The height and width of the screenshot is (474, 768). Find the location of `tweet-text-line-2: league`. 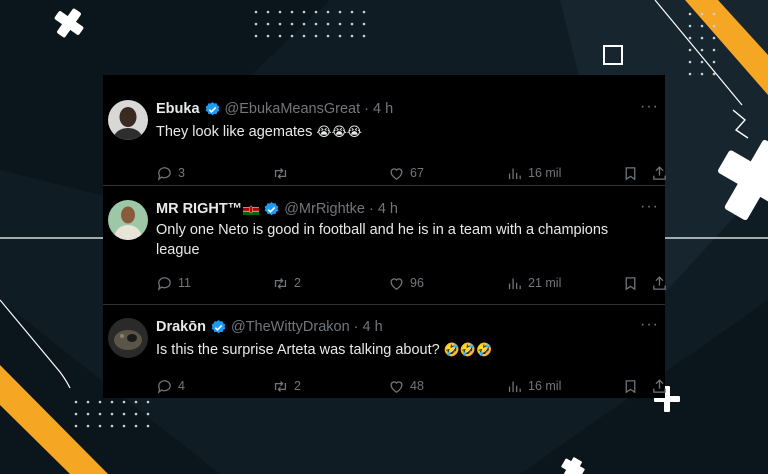

tweet-text-line-2: league is located at coordinates (178, 250).